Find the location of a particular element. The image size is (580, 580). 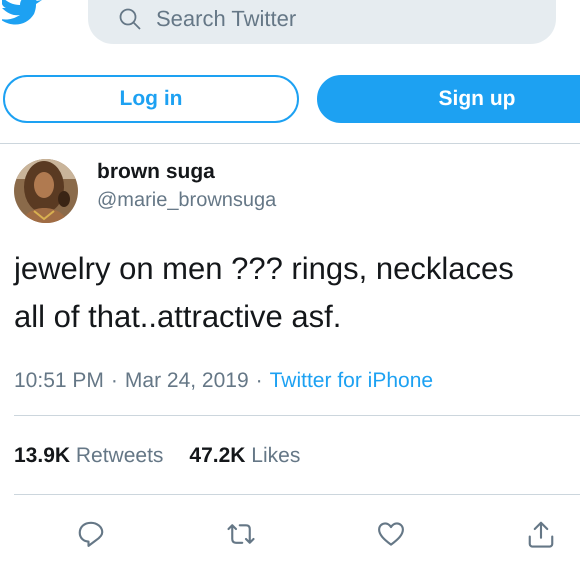

log-in-button: Log in is located at coordinates (151, 99).